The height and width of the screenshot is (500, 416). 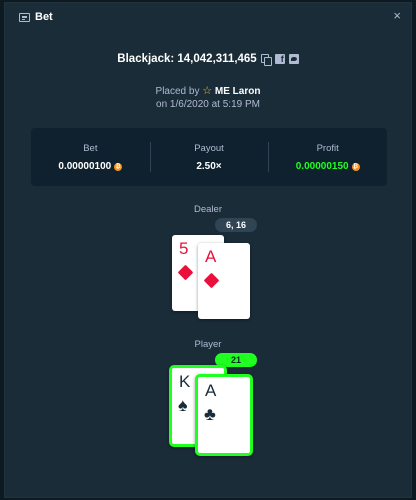 I want to click on profit-value-row: 0.00000150 ₿, so click(x=327, y=166).